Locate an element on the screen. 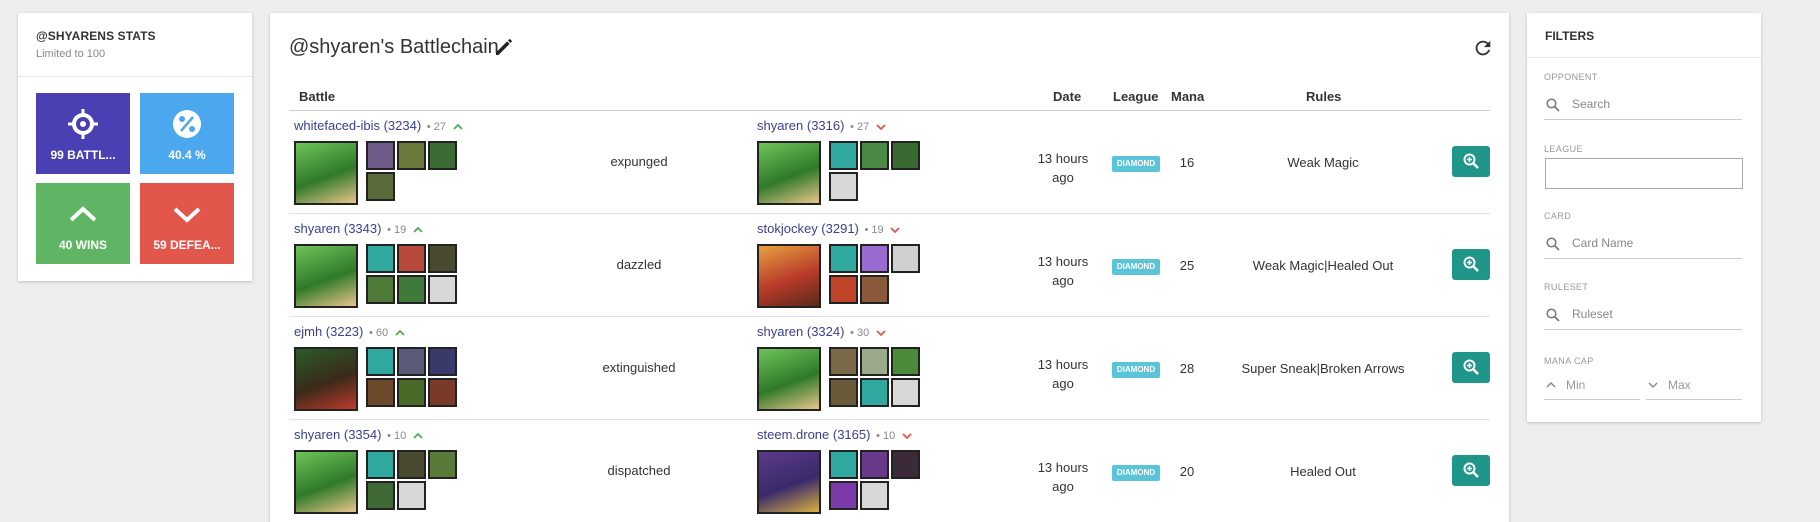 The width and height of the screenshot is (1820, 522). player-name: shyaren (3324) is located at coordinates (800, 331).